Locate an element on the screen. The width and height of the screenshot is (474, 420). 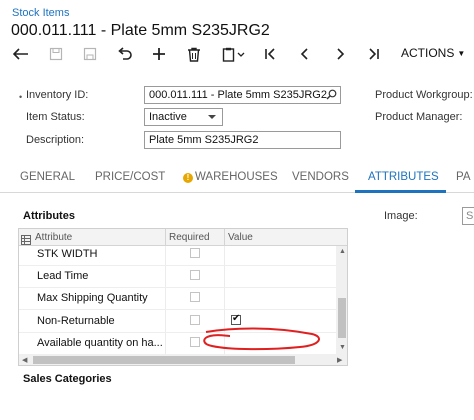
image-field: S is located at coordinates (468, 216).